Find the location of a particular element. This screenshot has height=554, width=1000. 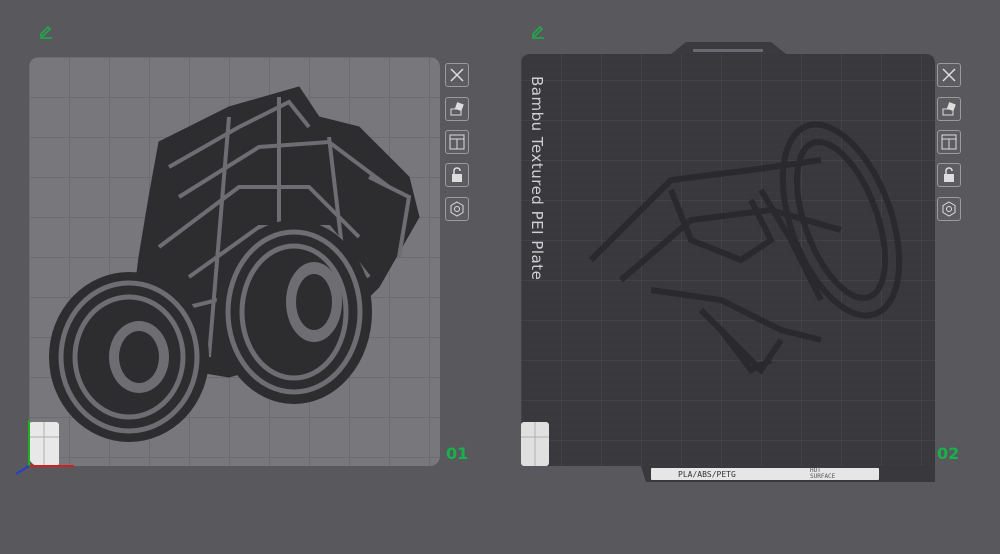

settings-plate-1-button is located at coordinates (457, 209).